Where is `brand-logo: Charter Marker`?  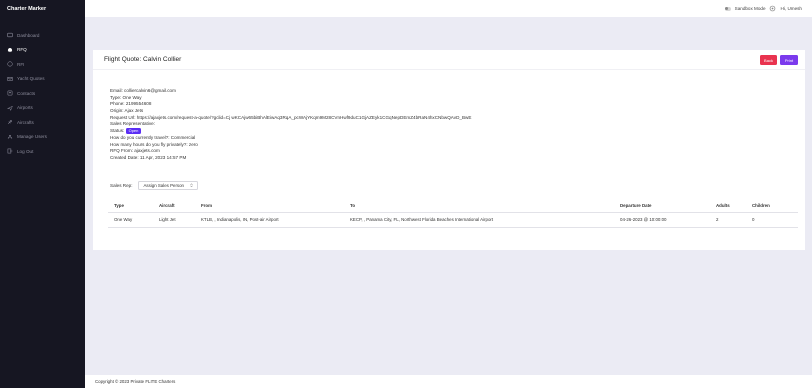 brand-logo: Charter Marker is located at coordinates (42, 8).